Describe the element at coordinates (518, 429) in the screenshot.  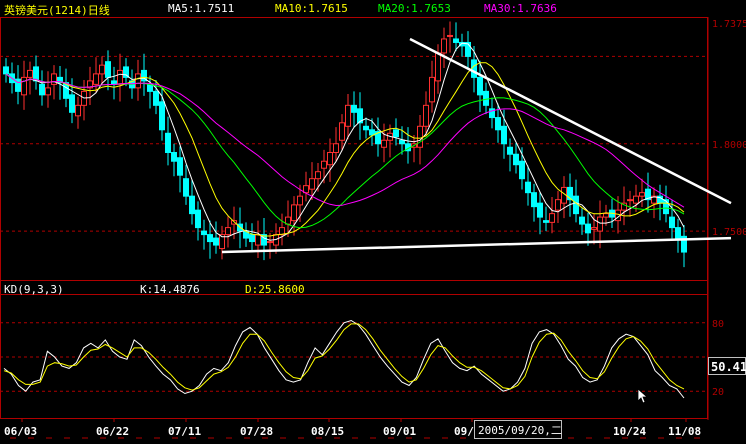
I see `cursor-date-box: 2005/09/20,二` at that location.